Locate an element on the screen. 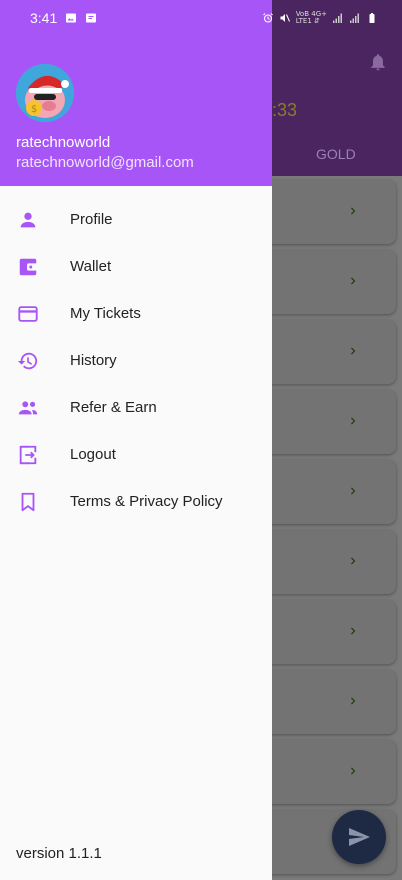 This screenshot has width=402, height=880. menu-item-label: My Tickets is located at coordinates (105, 313).